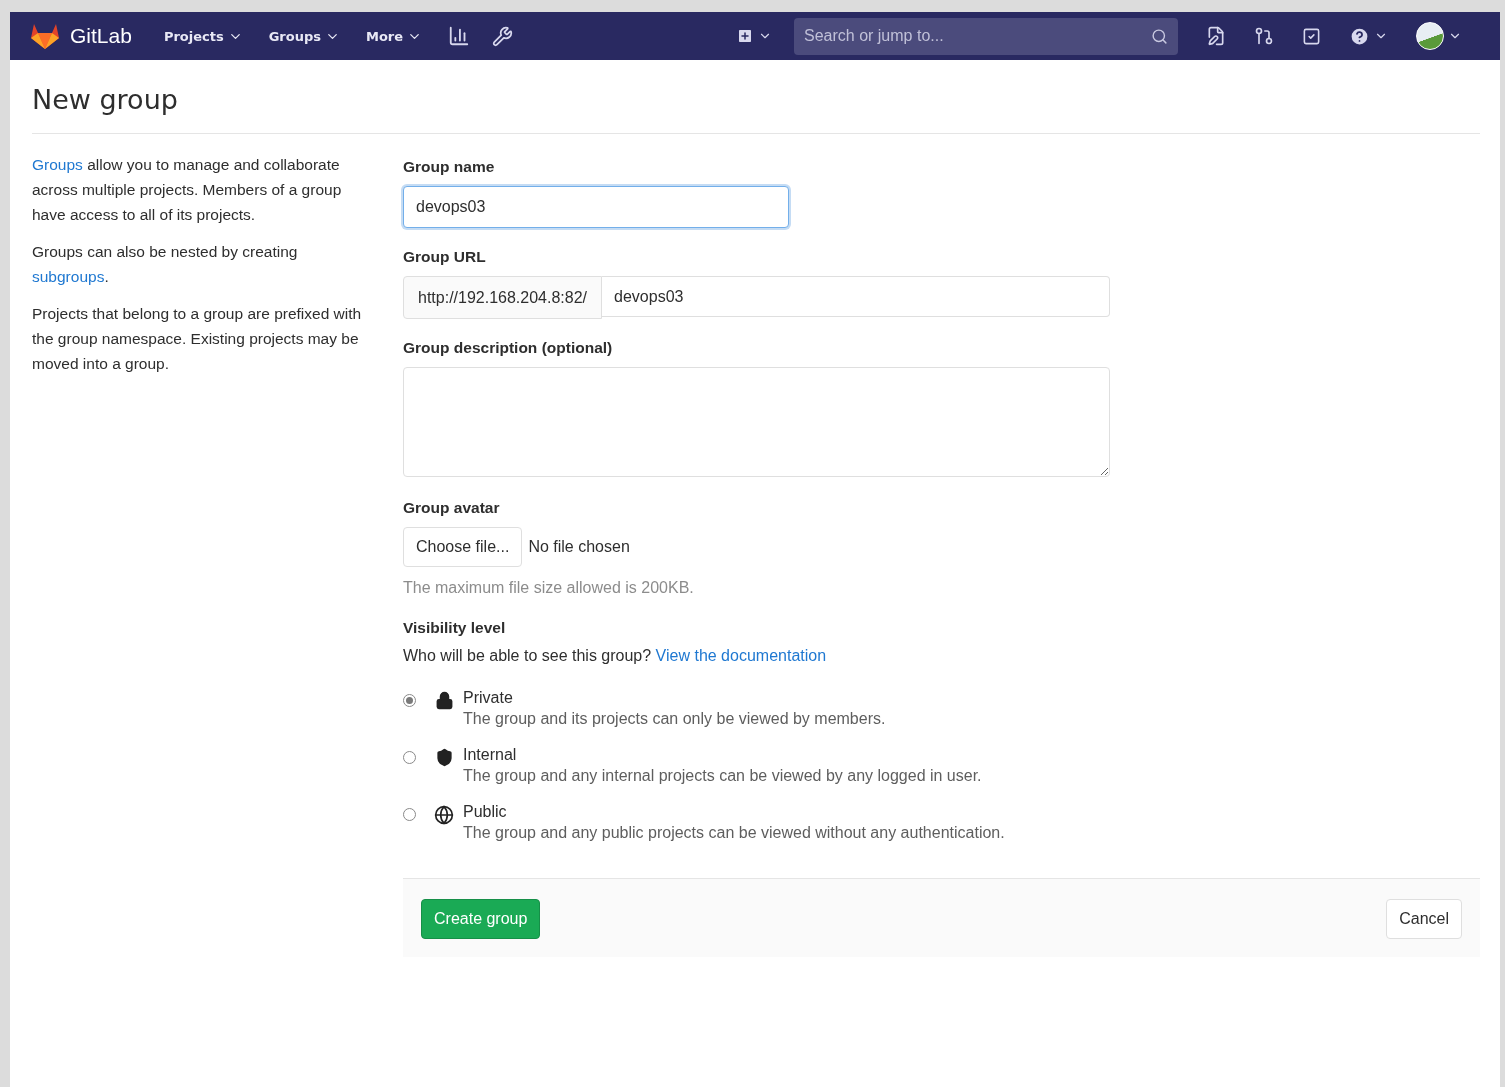 The image size is (1505, 1087). What do you see at coordinates (1159, 36) in the screenshot?
I see `search-icon` at bounding box center [1159, 36].